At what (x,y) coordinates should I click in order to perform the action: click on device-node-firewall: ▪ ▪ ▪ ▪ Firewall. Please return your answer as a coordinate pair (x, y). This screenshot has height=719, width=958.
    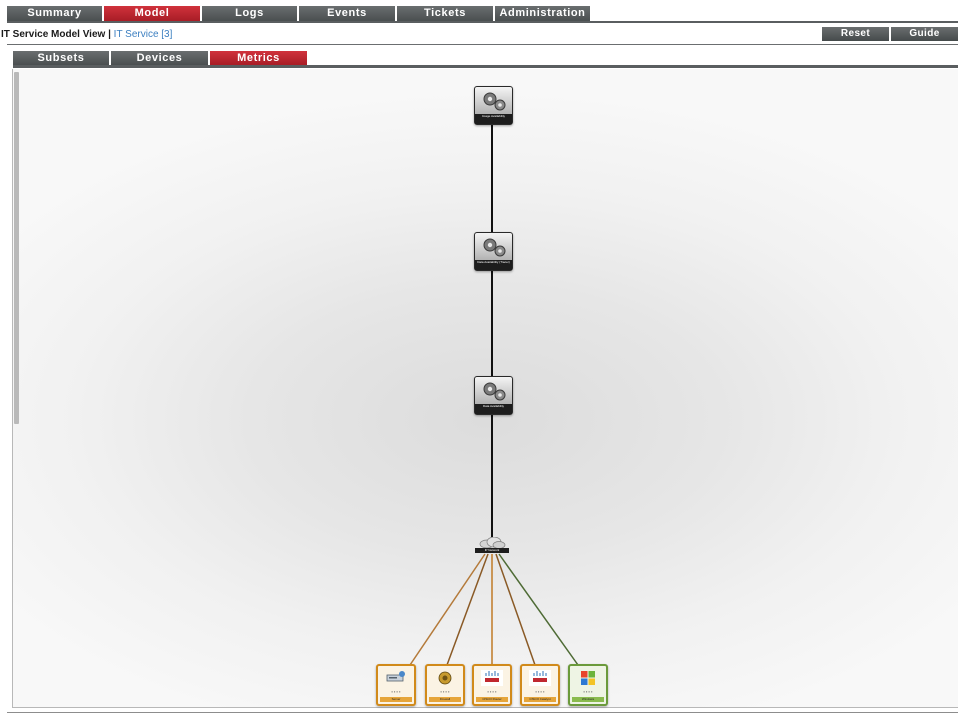
    Looking at the image, I should click on (445, 685).